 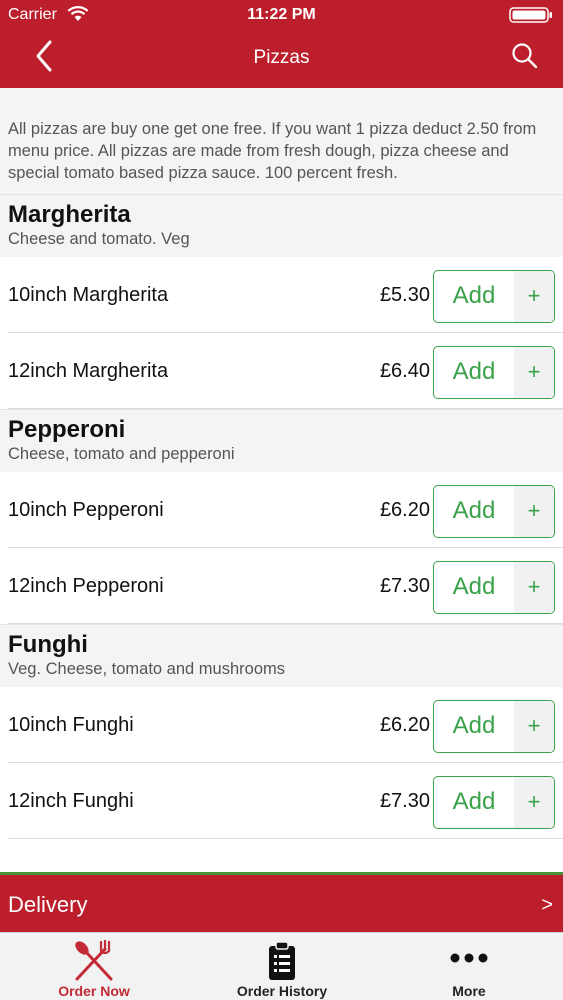 What do you see at coordinates (281, 225) in the screenshot?
I see `section-header: Margherita Cheese and tomato. Veg` at bounding box center [281, 225].